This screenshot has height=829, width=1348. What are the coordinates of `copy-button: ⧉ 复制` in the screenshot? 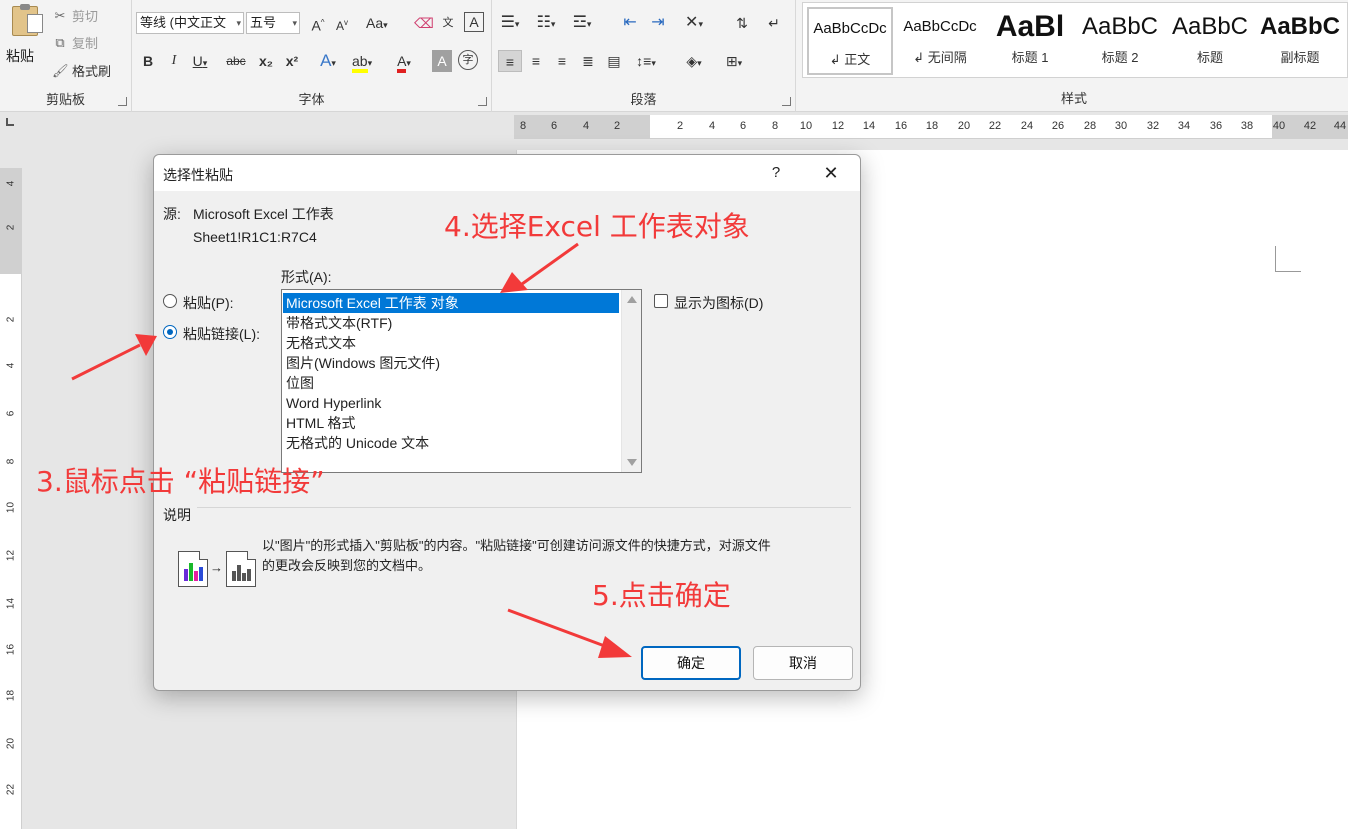 It's located at (75, 42).